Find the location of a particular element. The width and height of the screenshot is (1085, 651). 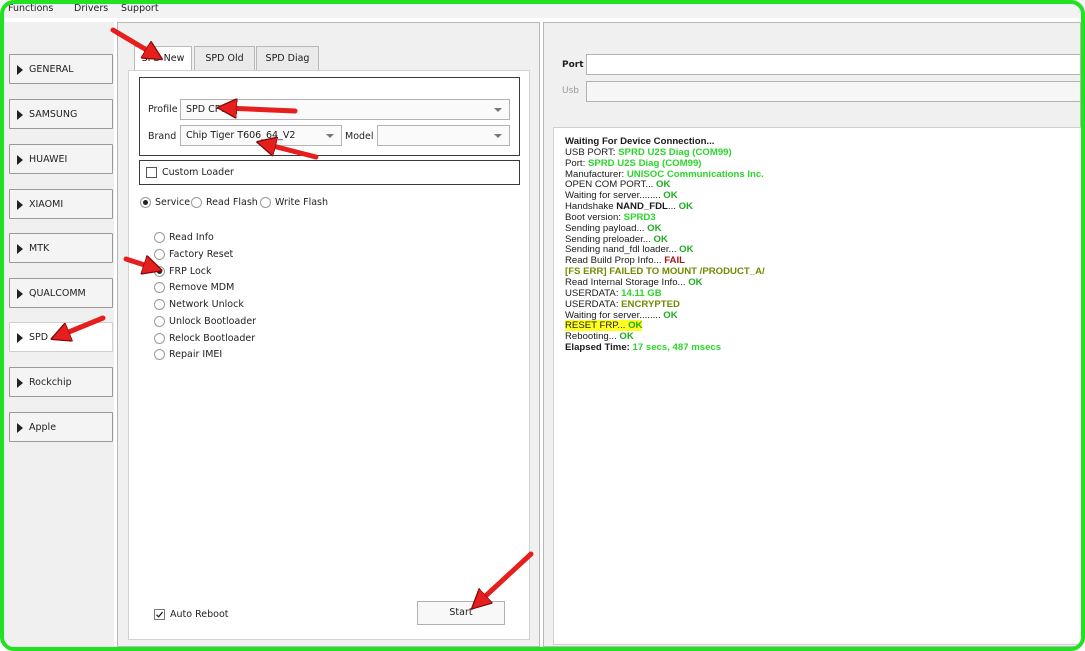

arrow-to-frp-lock is located at coordinates (138, 263).